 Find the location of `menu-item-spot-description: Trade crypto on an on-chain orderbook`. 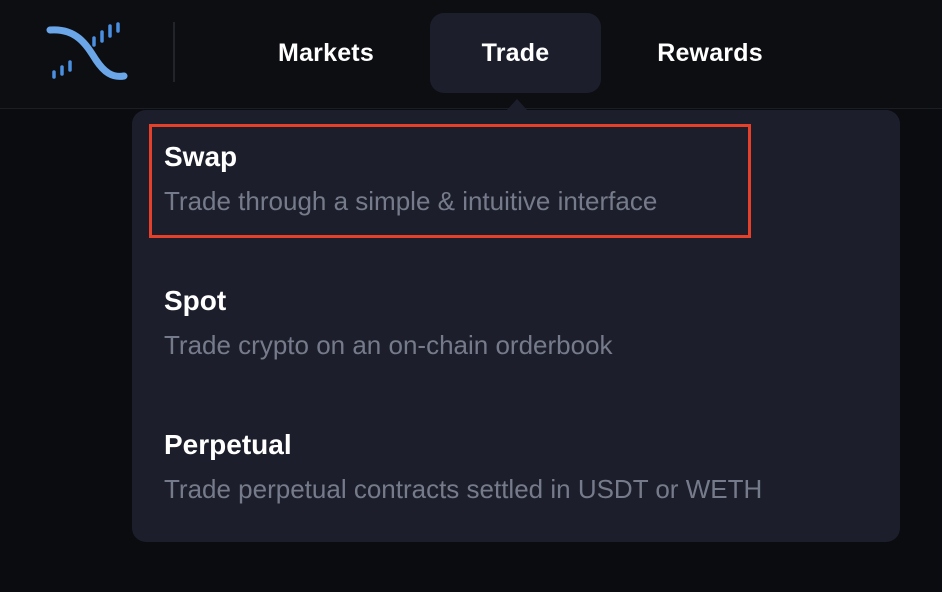

menu-item-spot-description: Trade crypto on an on-chain orderbook is located at coordinates (388, 345).